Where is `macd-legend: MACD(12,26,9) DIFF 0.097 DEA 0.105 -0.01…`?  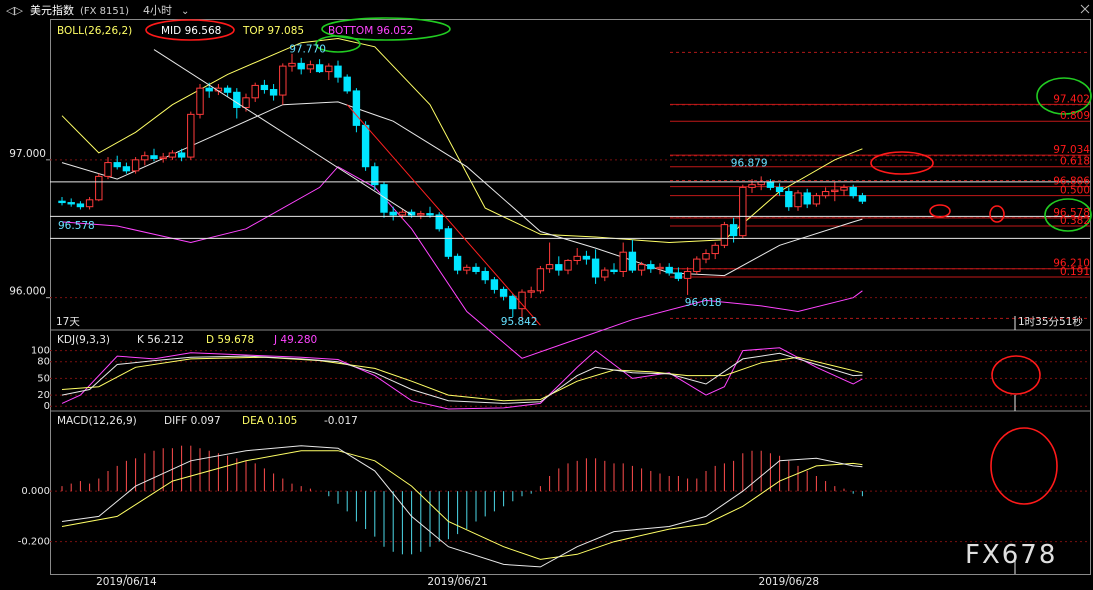 macd-legend: MACD(12,26,9) DIFF 0.097 DEA 0.105 -0.01… is located at coordinates (207, 421).